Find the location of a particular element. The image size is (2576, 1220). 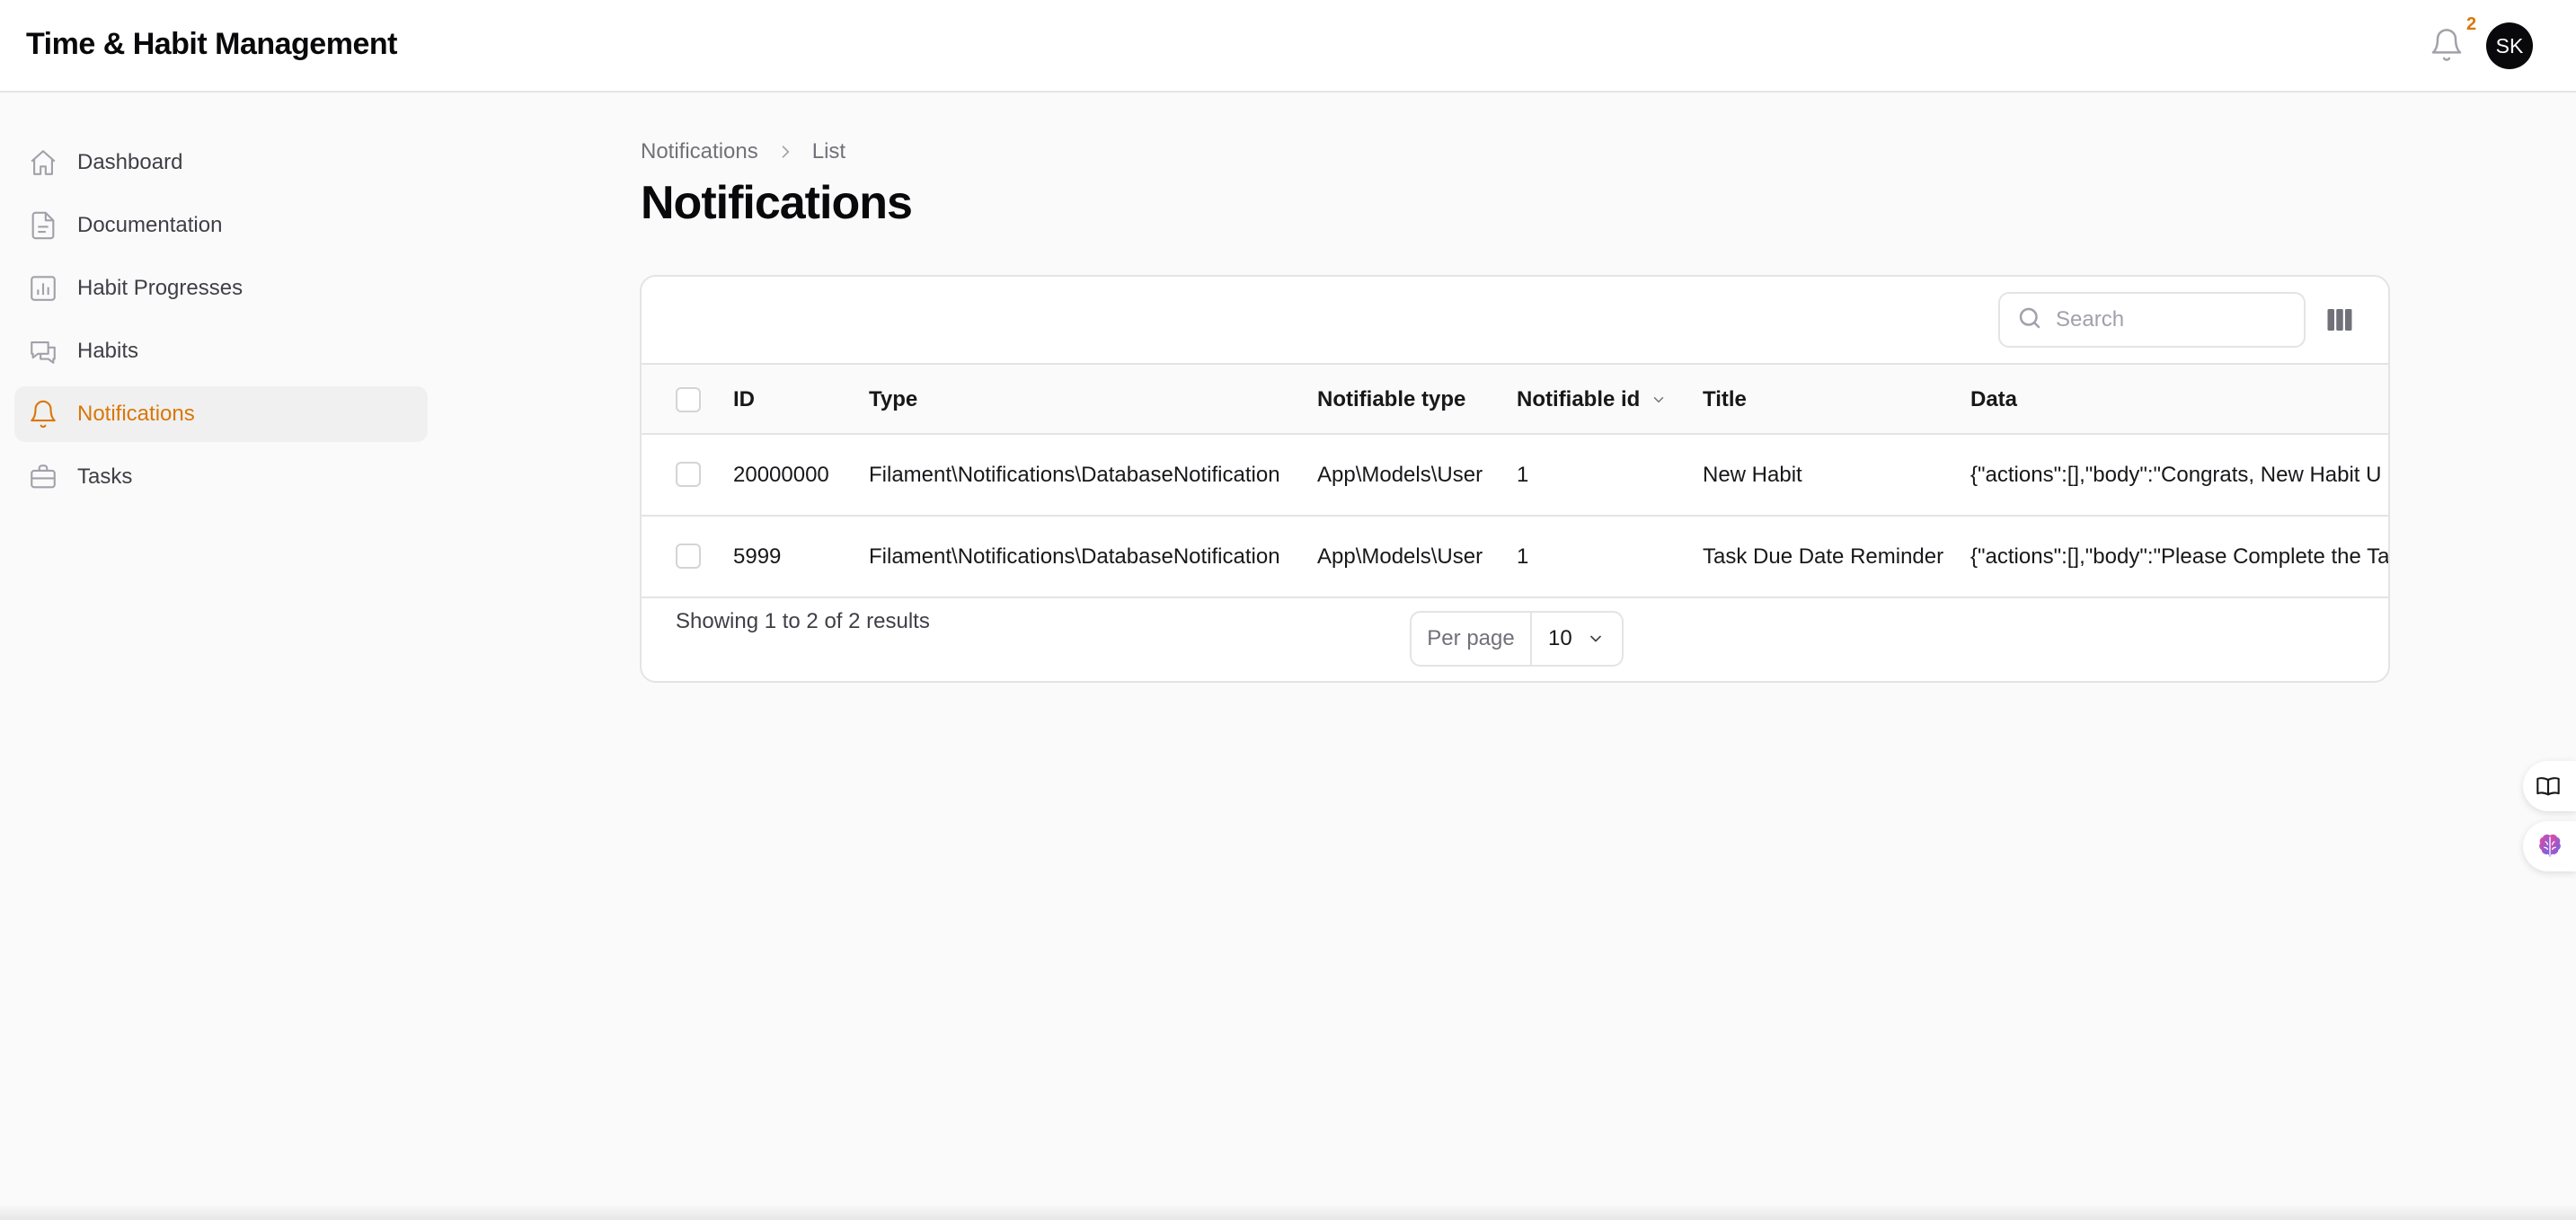

breadcrumb-current: List is located at coordinates (828, 151).